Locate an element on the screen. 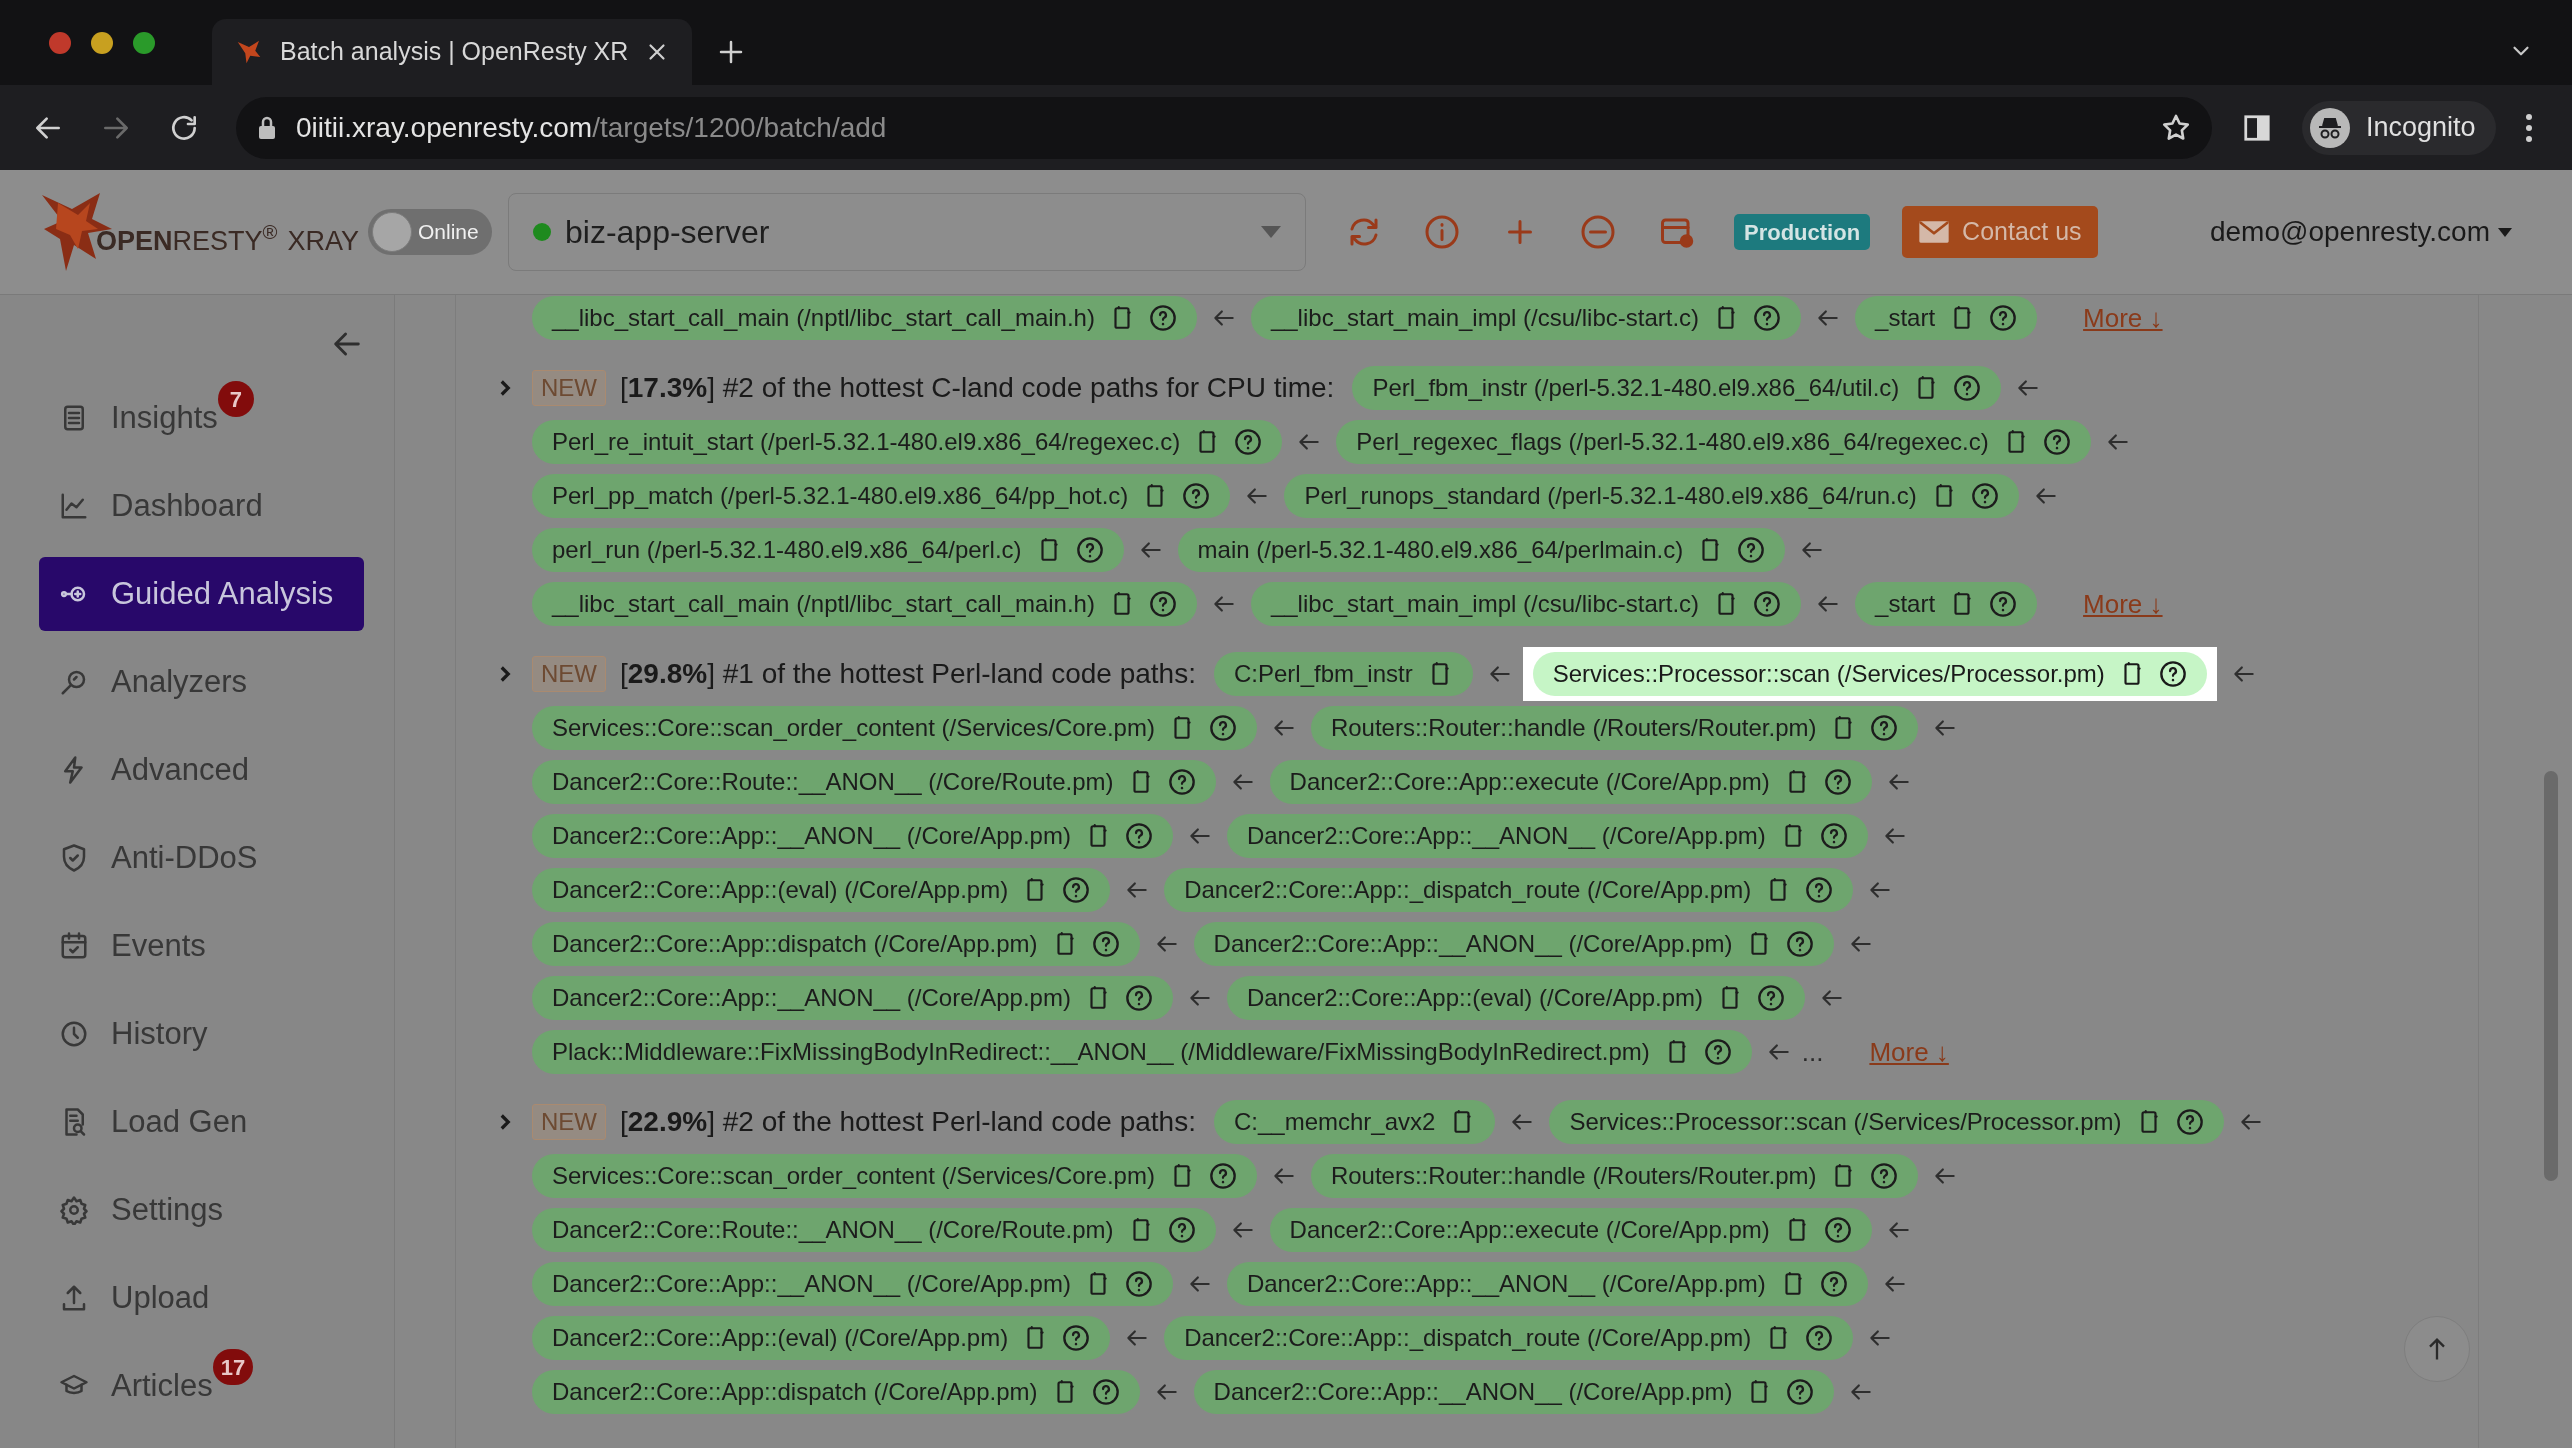 The height and width of the screenshot is (1448, 2572). sidebar-item: Analyzers is located at coordinates (201, 682).